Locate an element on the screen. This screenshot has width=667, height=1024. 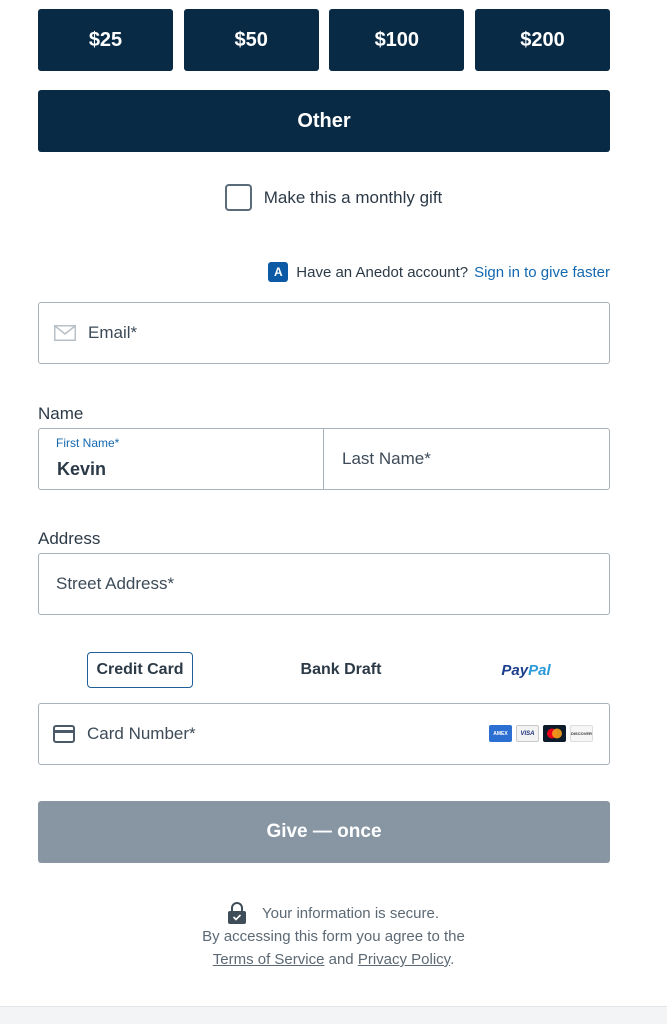
amount-200-button: $200 is located at coordinates (542, 40).